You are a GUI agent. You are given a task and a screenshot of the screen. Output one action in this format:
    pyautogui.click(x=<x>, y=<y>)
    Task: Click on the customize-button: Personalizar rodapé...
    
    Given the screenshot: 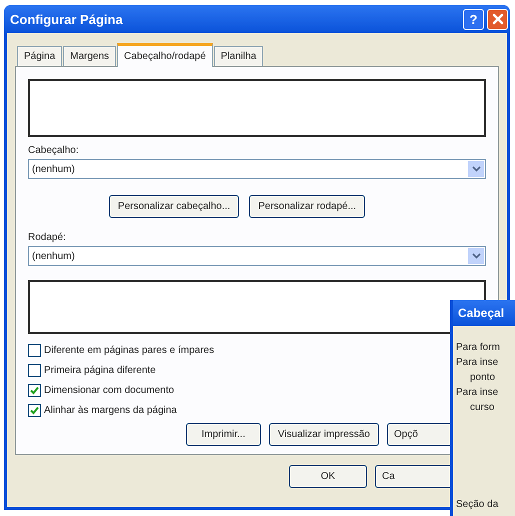 What is the action you would take?
    pyautogui.click(x=307, y=206)
    